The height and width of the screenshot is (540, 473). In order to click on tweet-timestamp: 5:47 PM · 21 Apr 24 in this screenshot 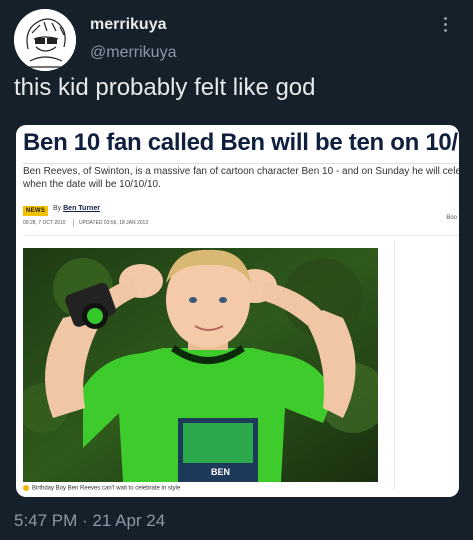, I will do `click(89, 521)`.